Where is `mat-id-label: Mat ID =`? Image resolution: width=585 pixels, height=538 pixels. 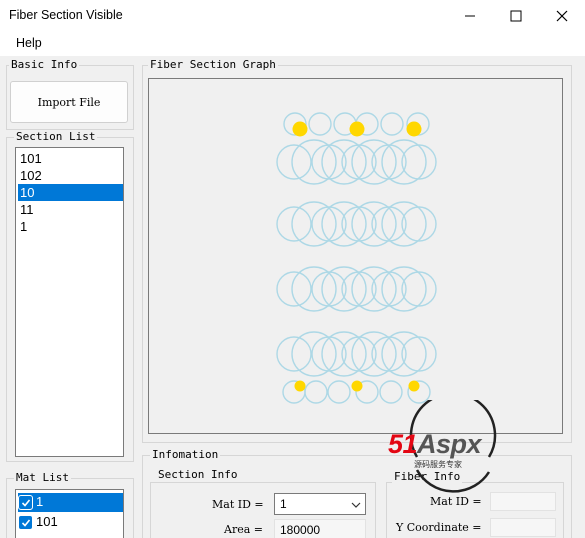 mat-id-label: Mat ID = is located at coordinates (238, 504).